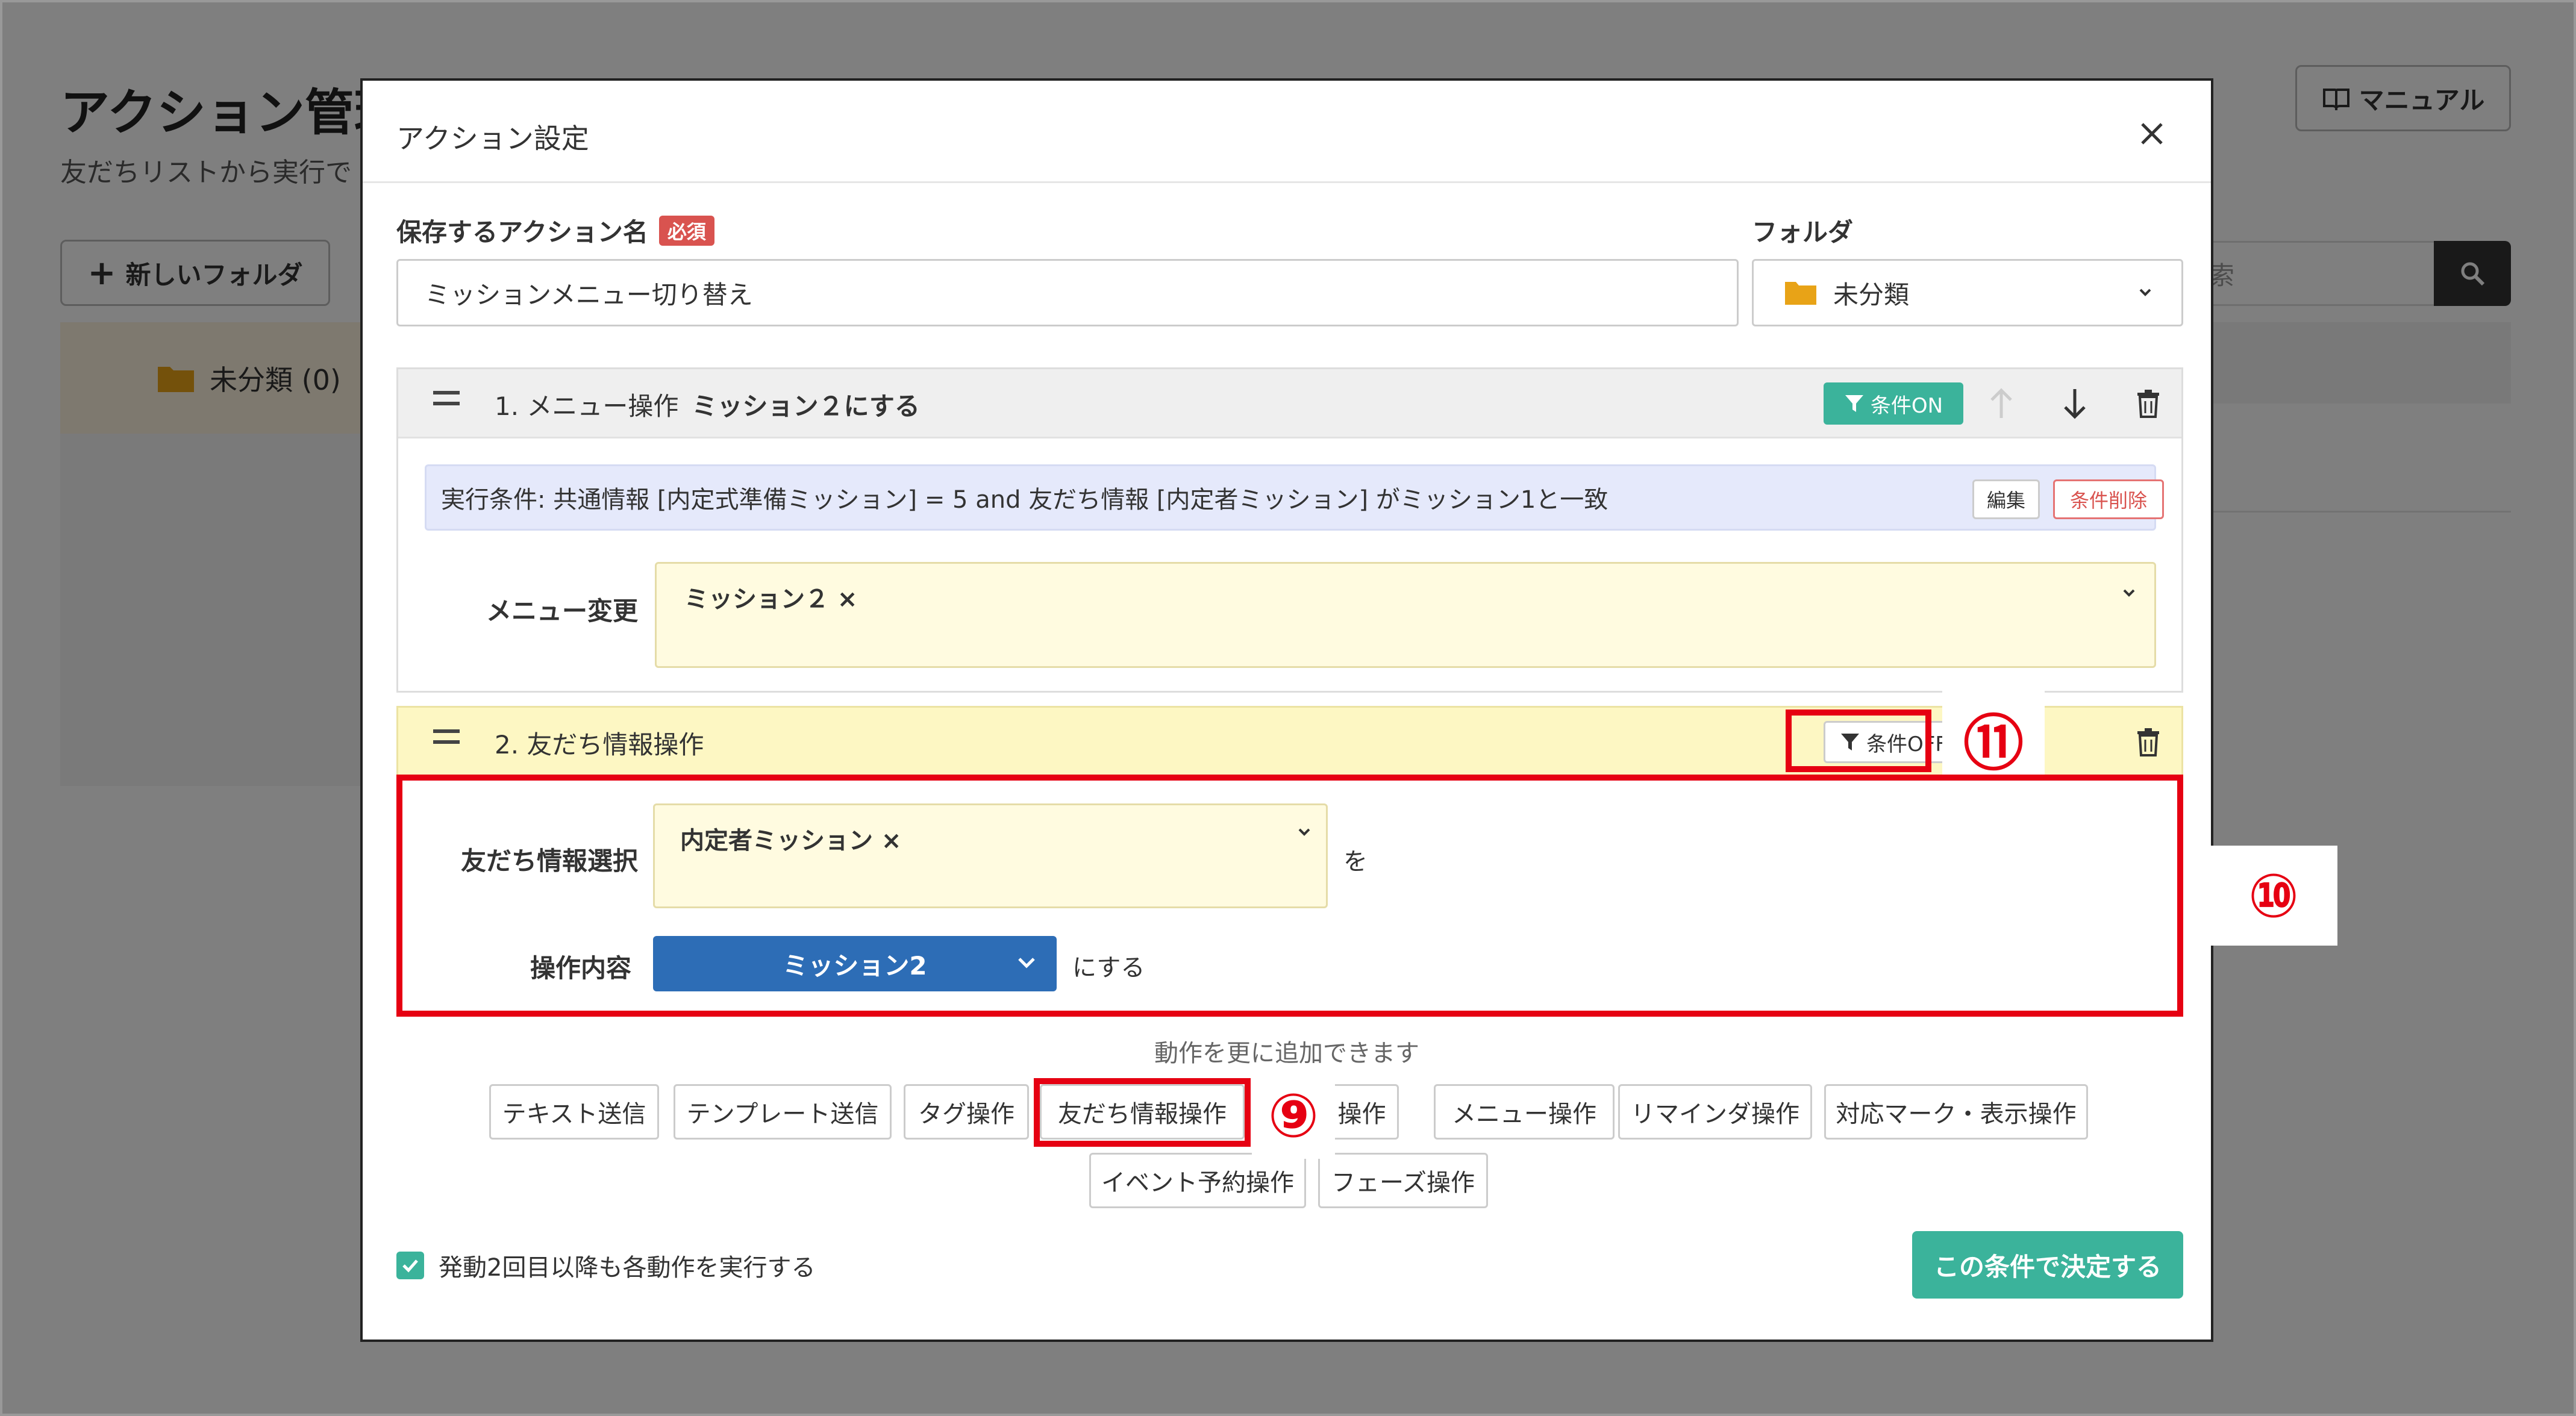  What do you see at coordinates (1143, 1112) in the screenshot?
I see `add-friend-info-operation-button: 友だち情報操作` at bounding box center [1143, 1112].